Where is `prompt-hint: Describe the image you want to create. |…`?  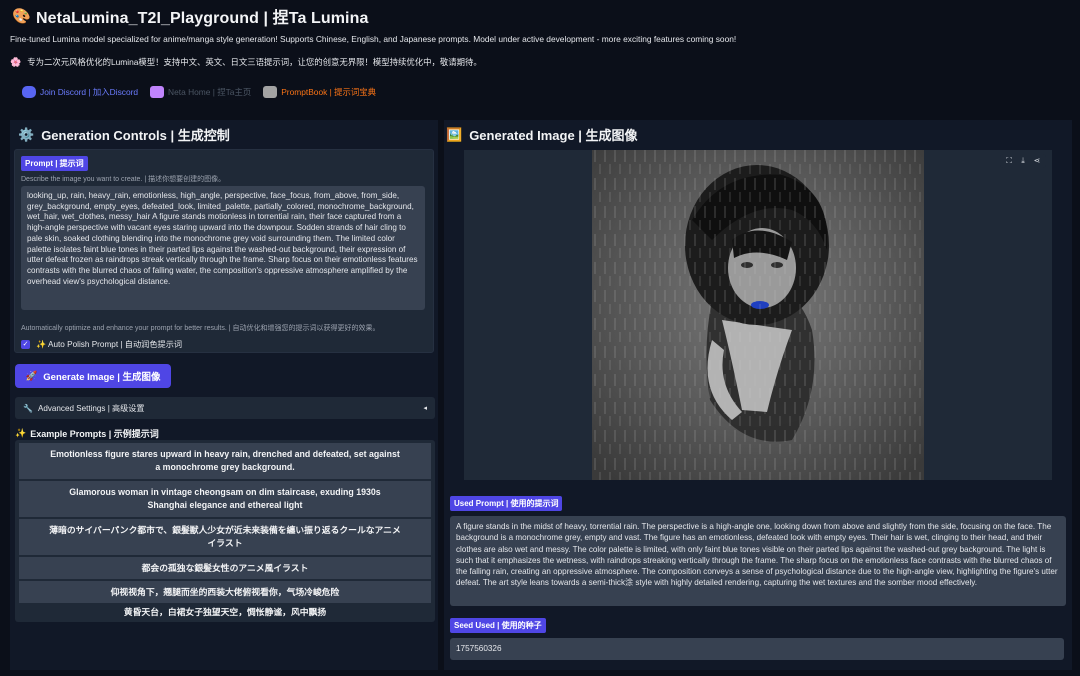
prompt-hint: Describe the image you want to create. |… is located at coordinates (123, 179).